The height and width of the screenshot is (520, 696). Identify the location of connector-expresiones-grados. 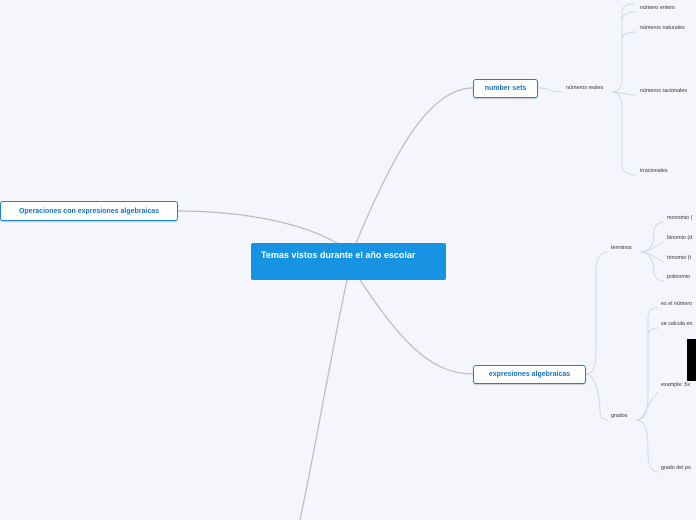
(597, 397).